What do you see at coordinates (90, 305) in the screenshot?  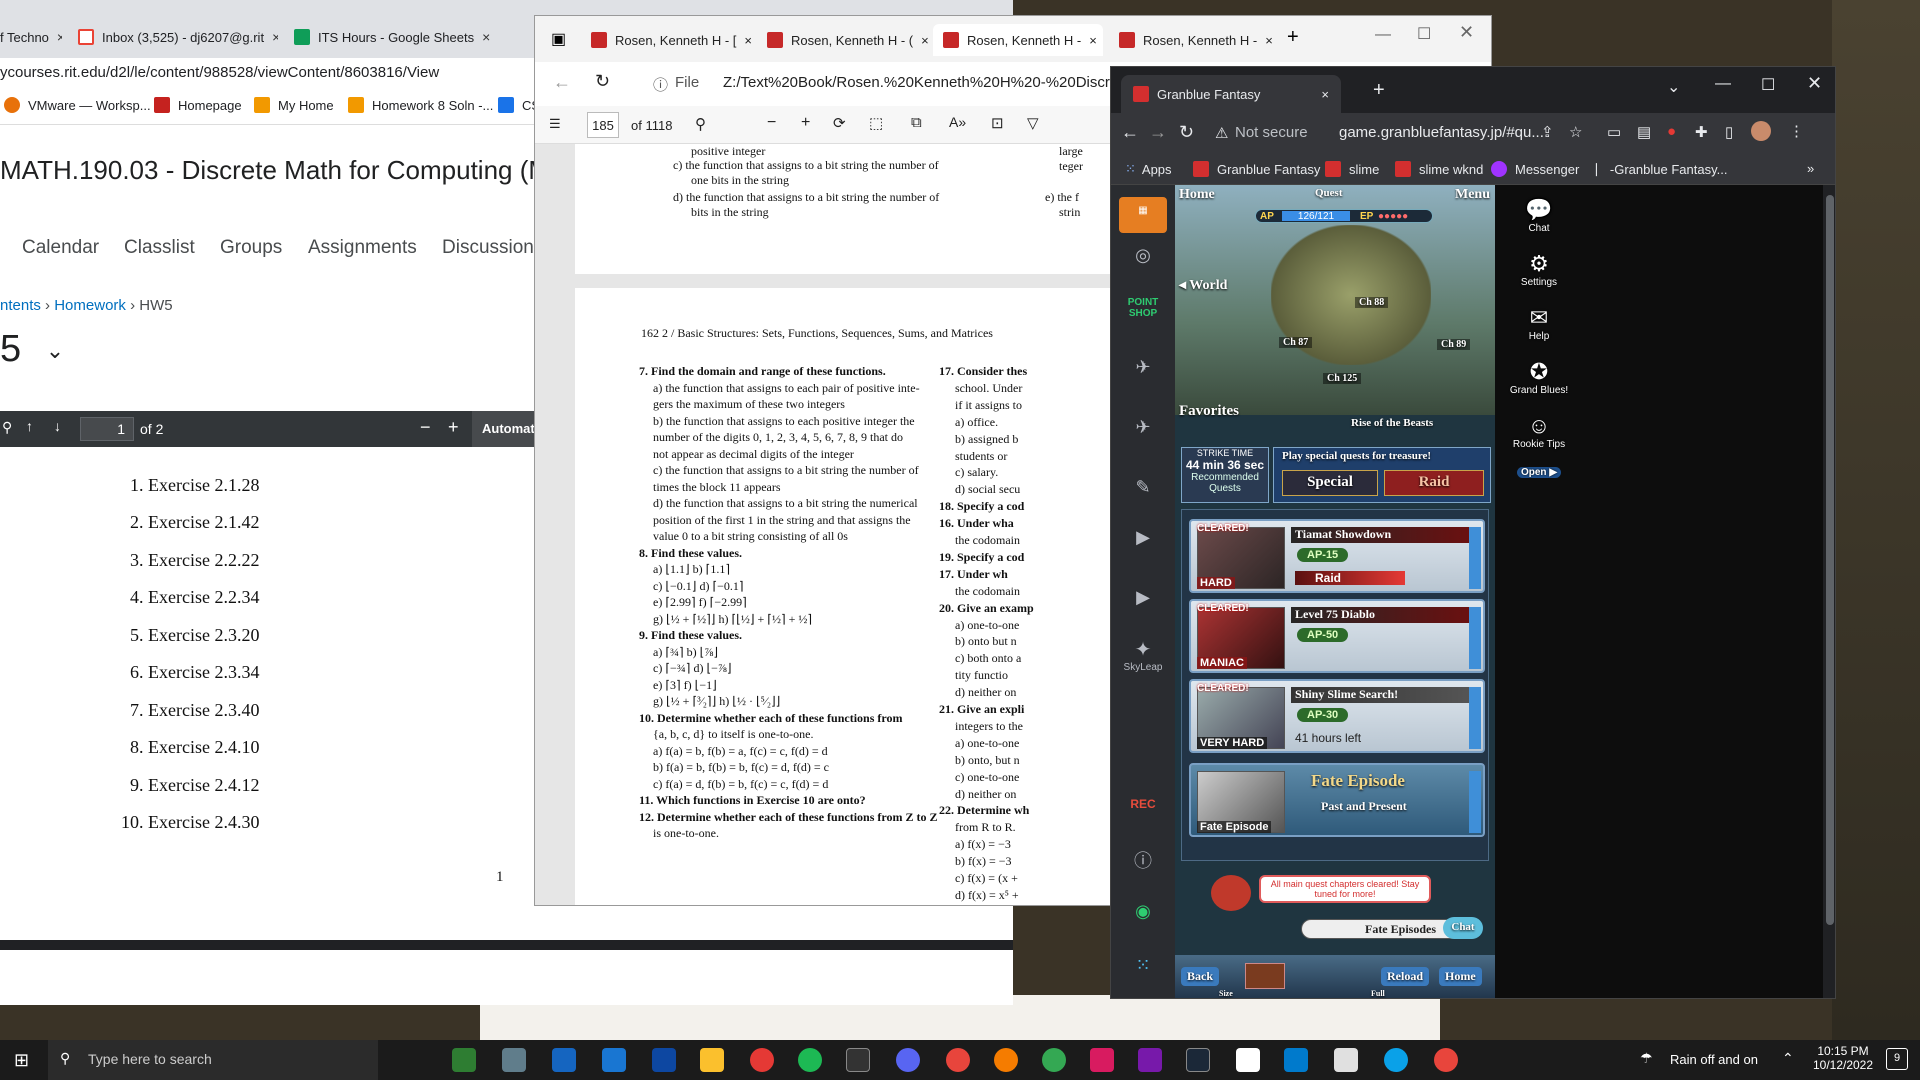 I see `breadcrumb-homework: Homework` at bounding box center [90, 305].